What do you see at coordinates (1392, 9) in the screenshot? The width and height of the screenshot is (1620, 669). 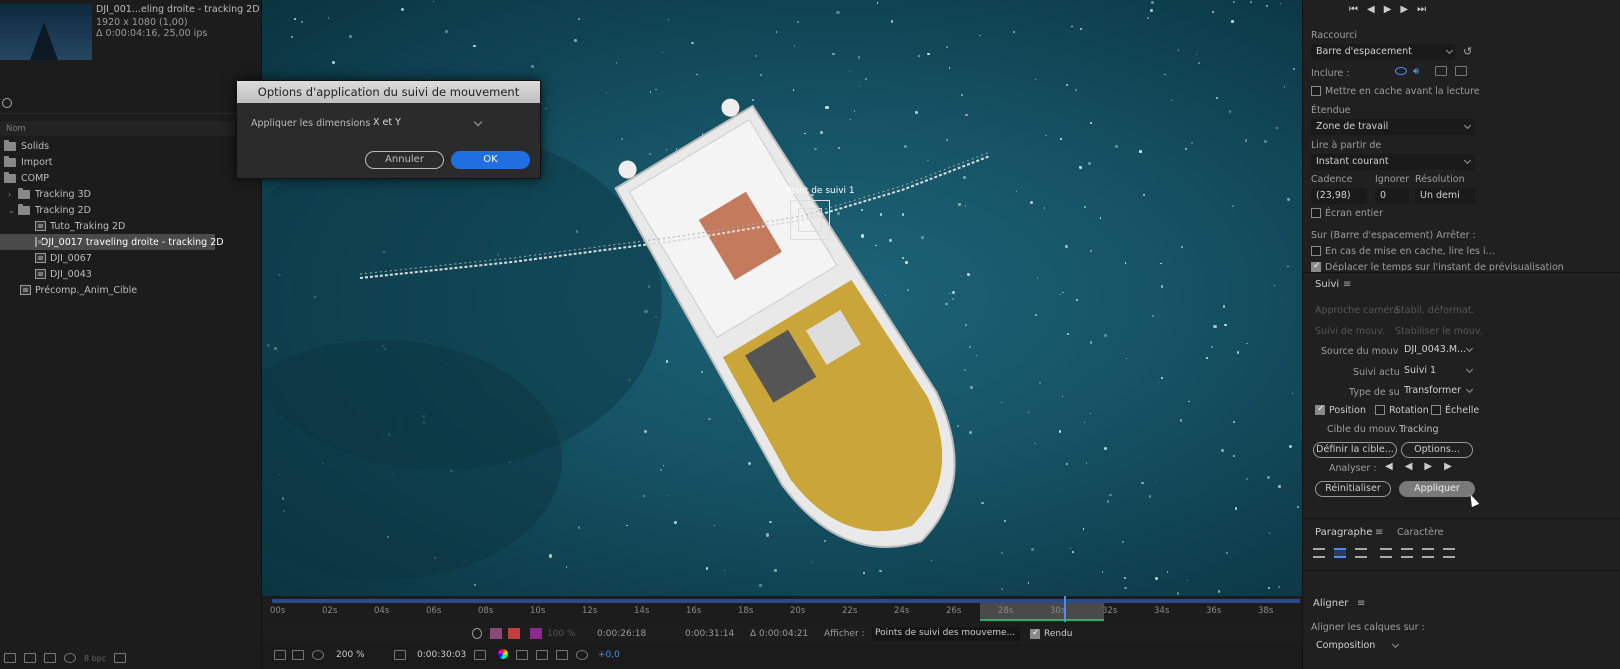 I see `play-icon: ▶` at bounding box center [1392, 9].